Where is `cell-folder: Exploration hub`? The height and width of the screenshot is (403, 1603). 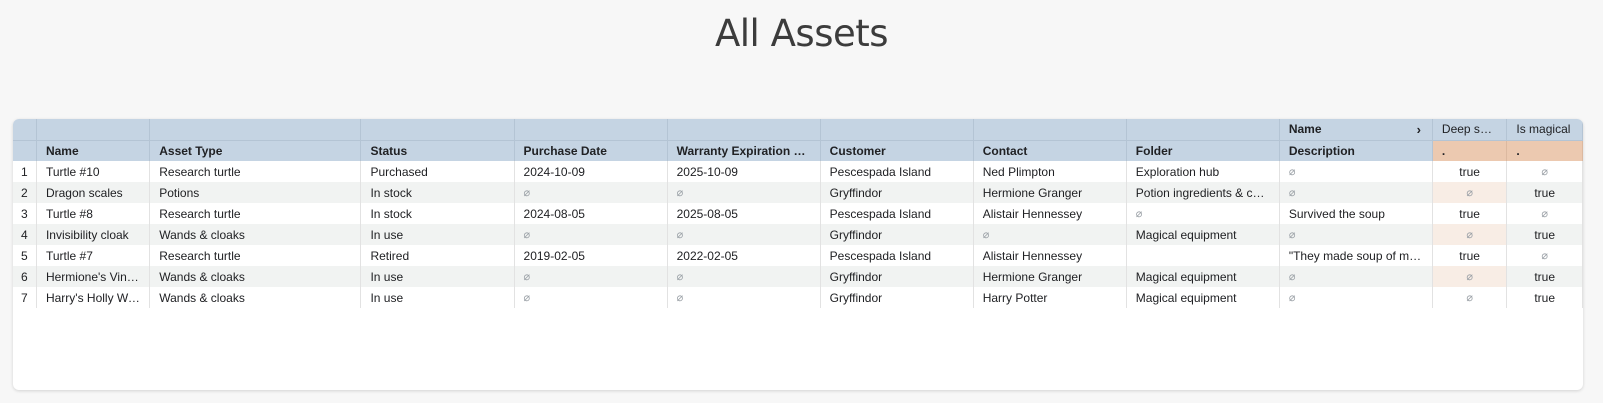
cell-folder: Exploration hub is located at coordinates (1203, 171).